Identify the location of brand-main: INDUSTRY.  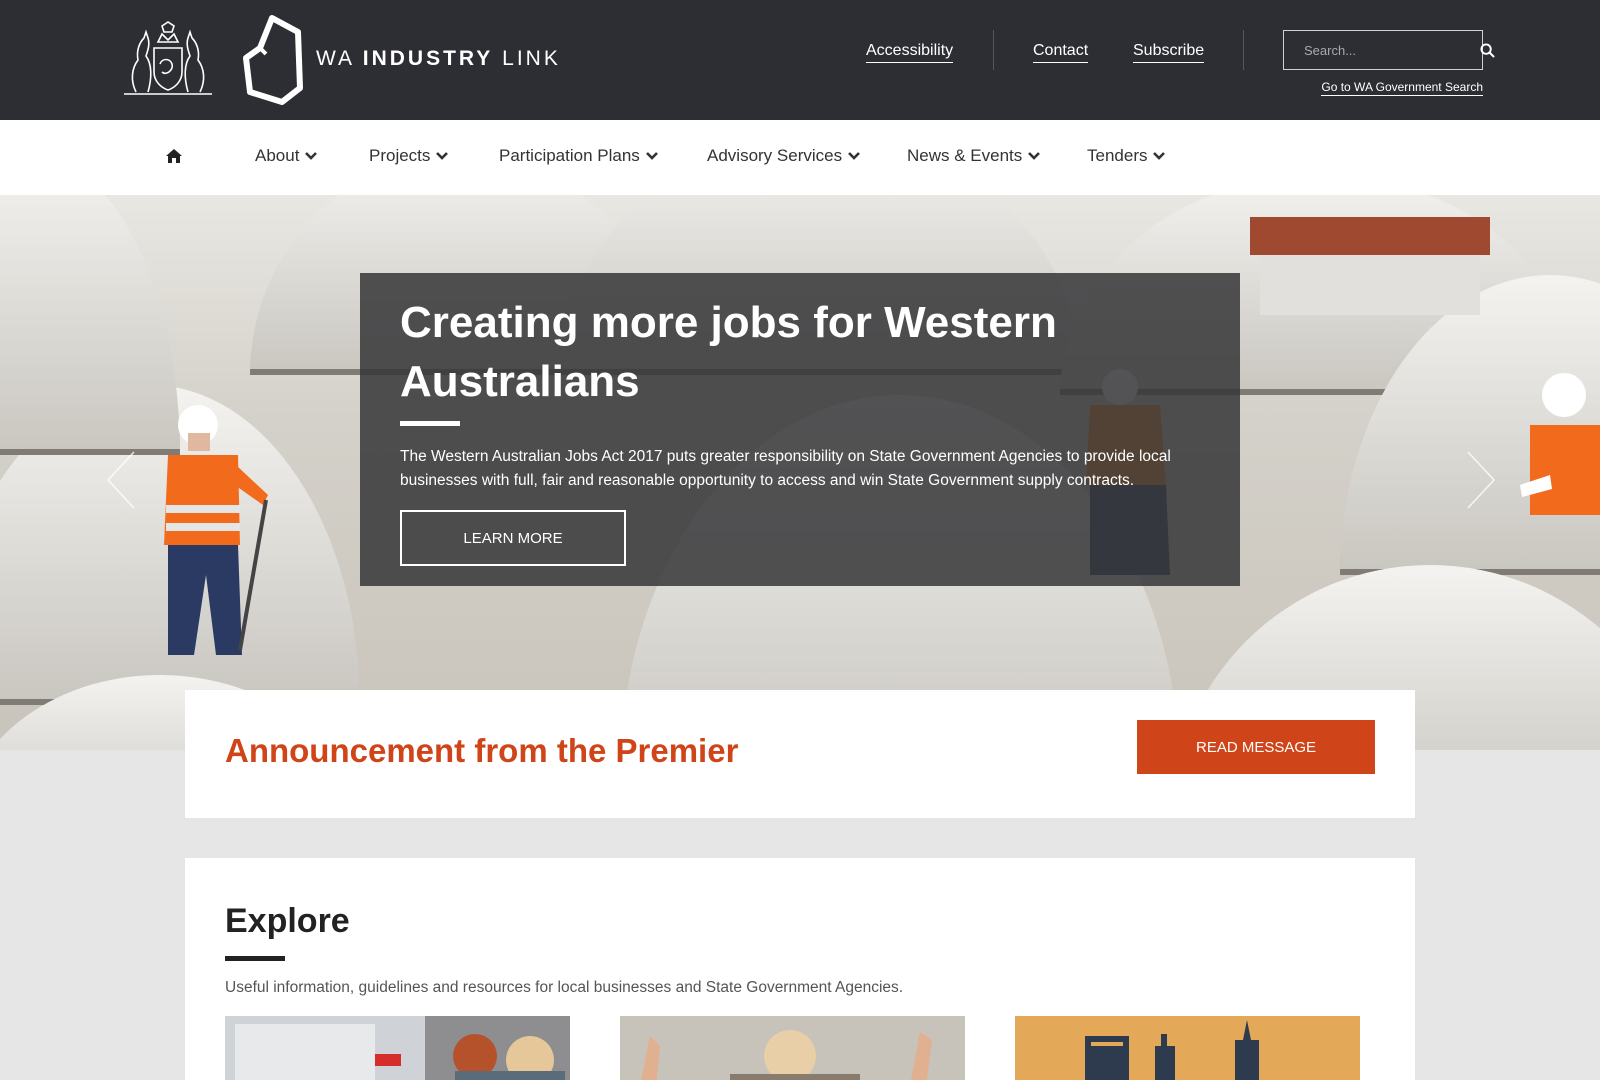
(428, 58).